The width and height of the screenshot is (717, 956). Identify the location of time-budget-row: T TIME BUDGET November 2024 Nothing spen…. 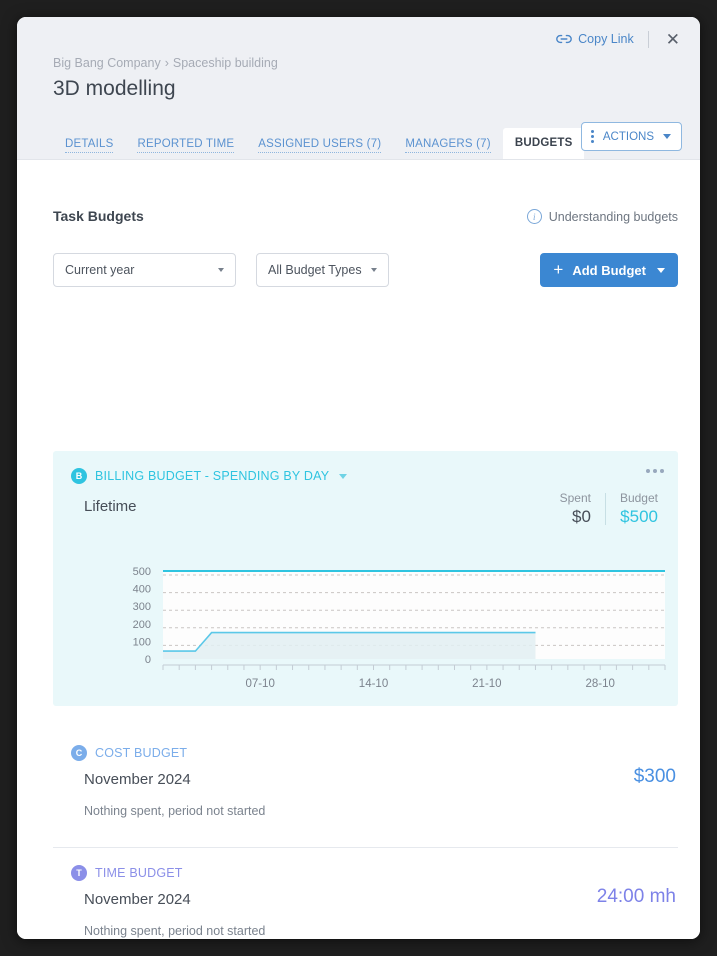
(365, 893).